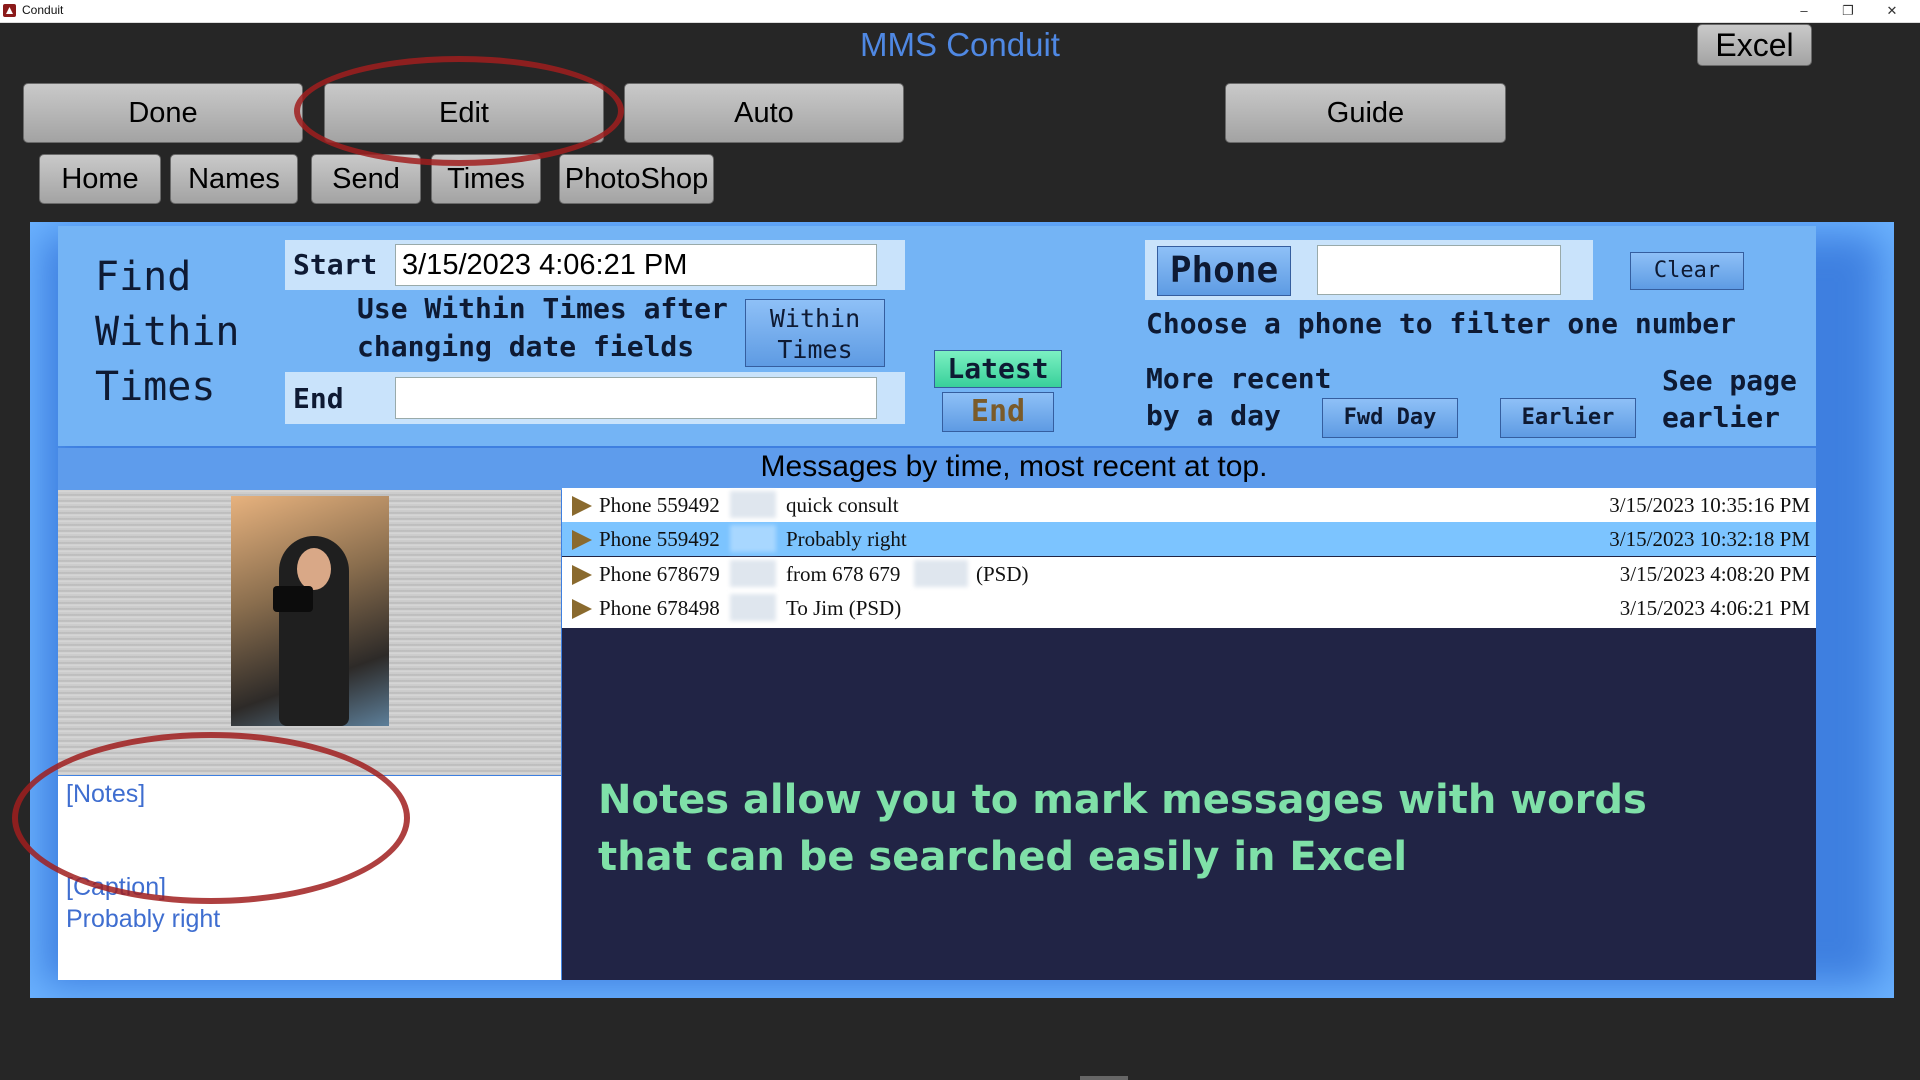  I want to click on message-phone: Phone 678498, so click(659, 608).